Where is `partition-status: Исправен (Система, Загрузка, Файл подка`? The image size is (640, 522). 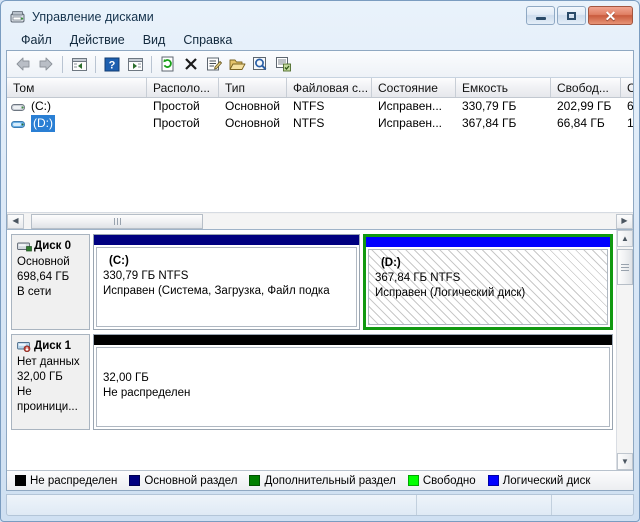
partition-status: Исправен (Система, Загрузка, Файл подка is located at coordinates (216, 291).